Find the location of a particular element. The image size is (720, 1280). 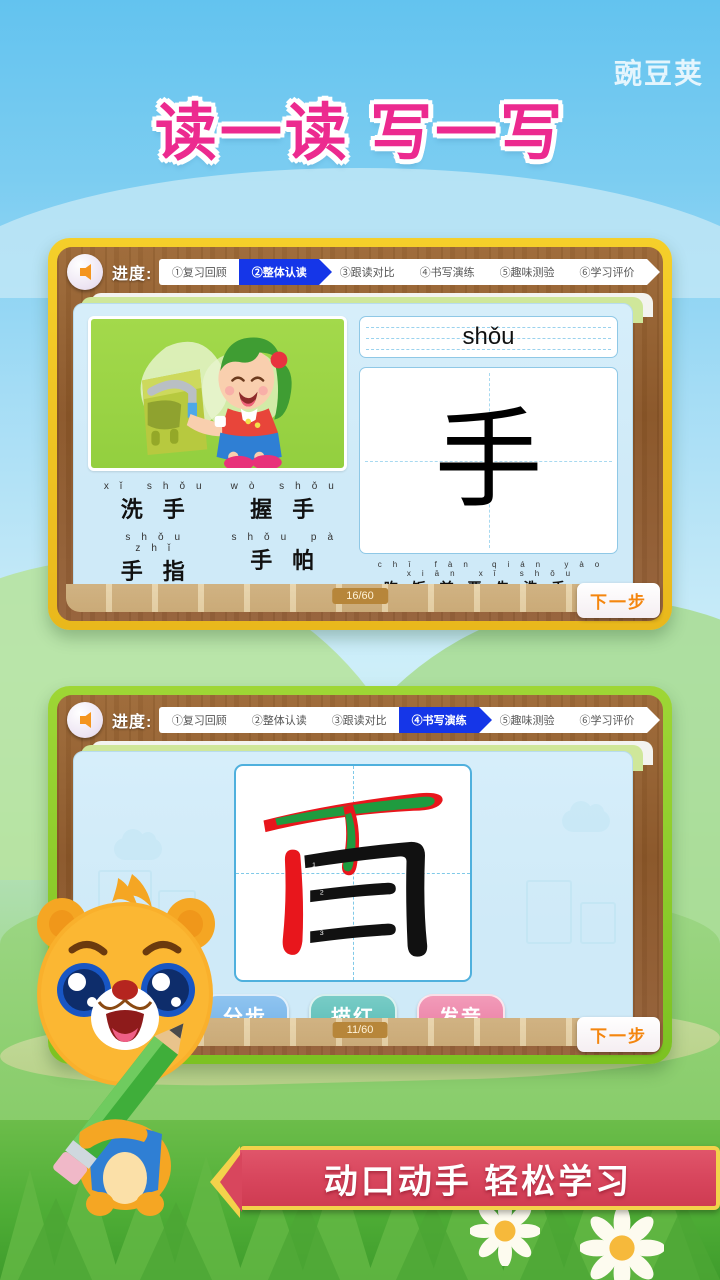

stroke-order-character: 1 2 3 is located at coordinates (353, 874).